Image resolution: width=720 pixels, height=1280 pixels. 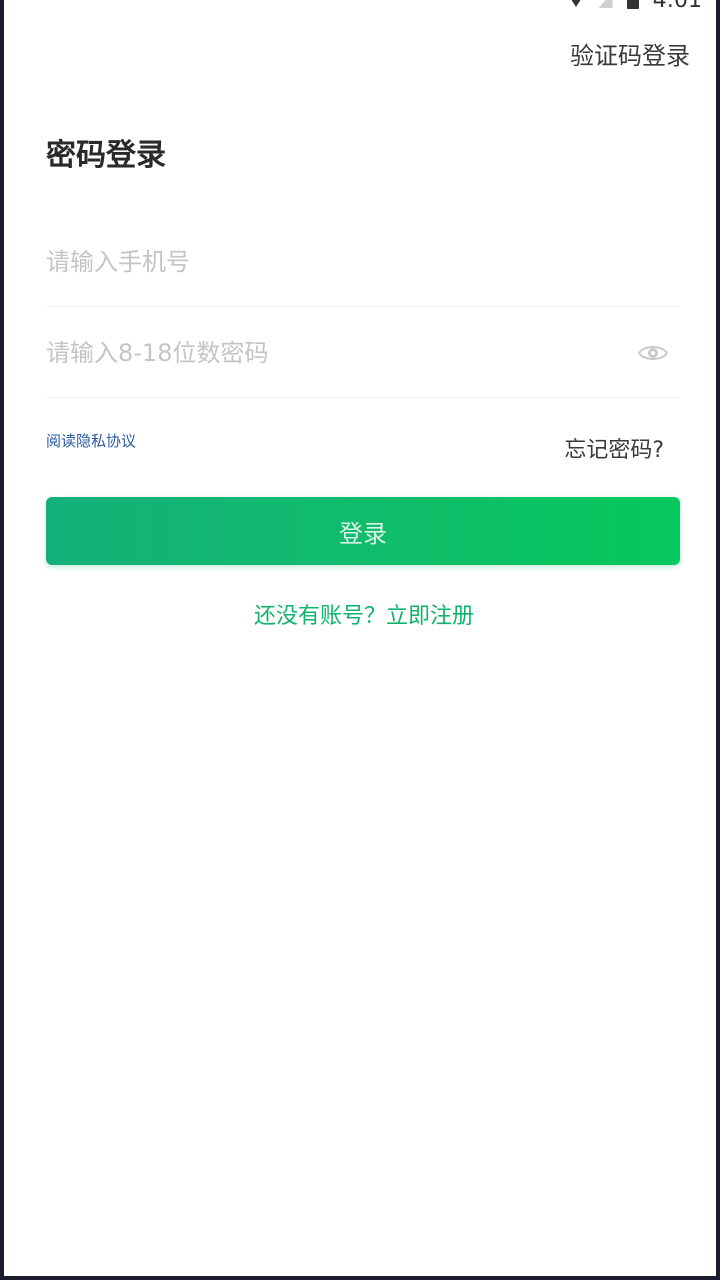 I want to click on privacy-policy-link: 阅读隐私协议, so click(x=91, y=440).